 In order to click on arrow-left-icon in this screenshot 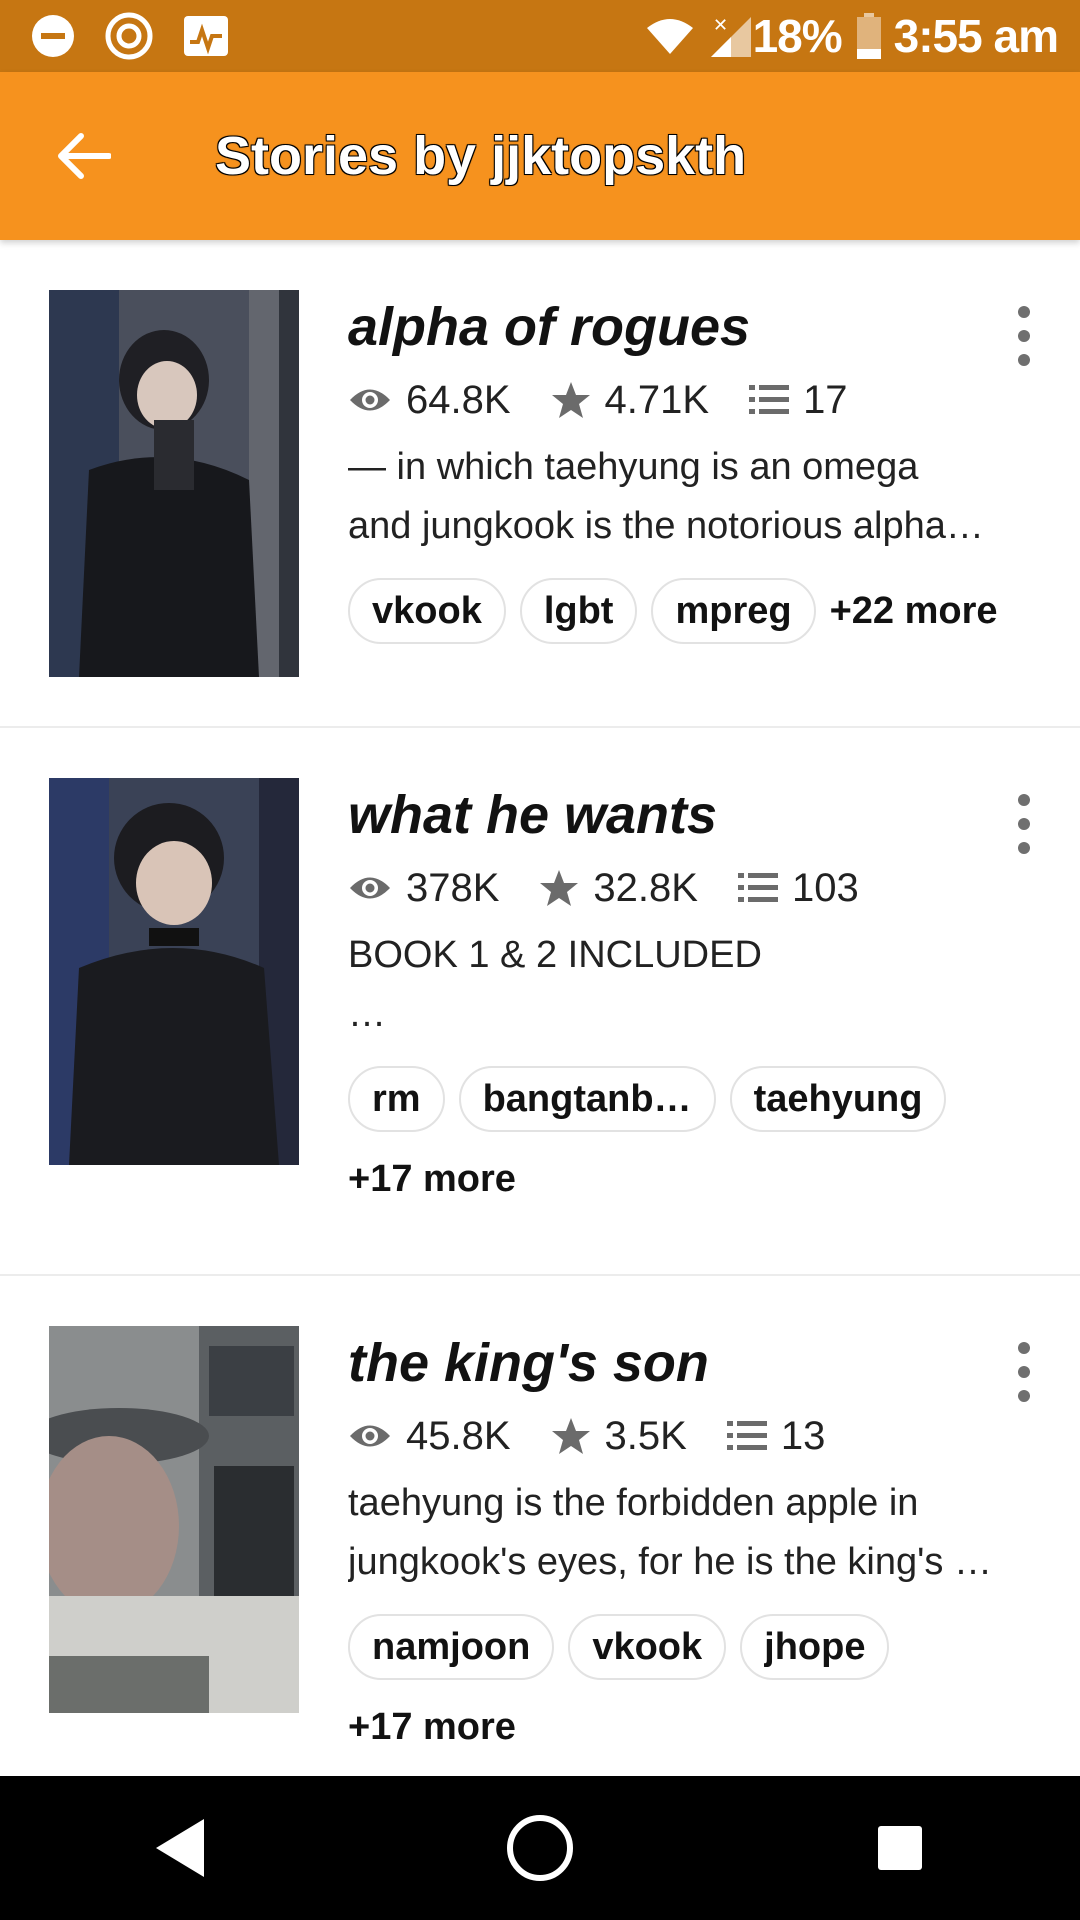, I will do `click(84, 156)`.